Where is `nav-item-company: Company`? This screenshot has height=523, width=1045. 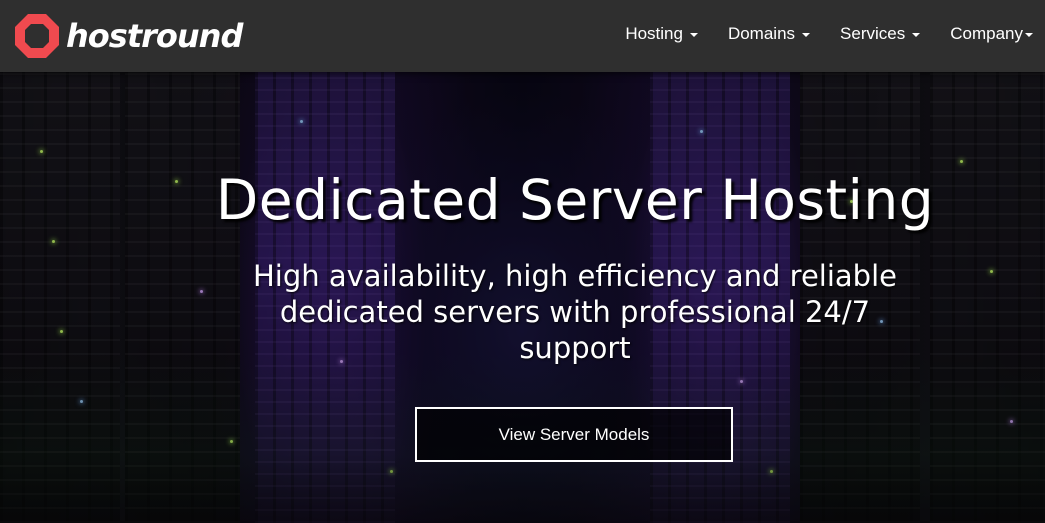 nav-item-company: Company is located at coordinates (991, 34).